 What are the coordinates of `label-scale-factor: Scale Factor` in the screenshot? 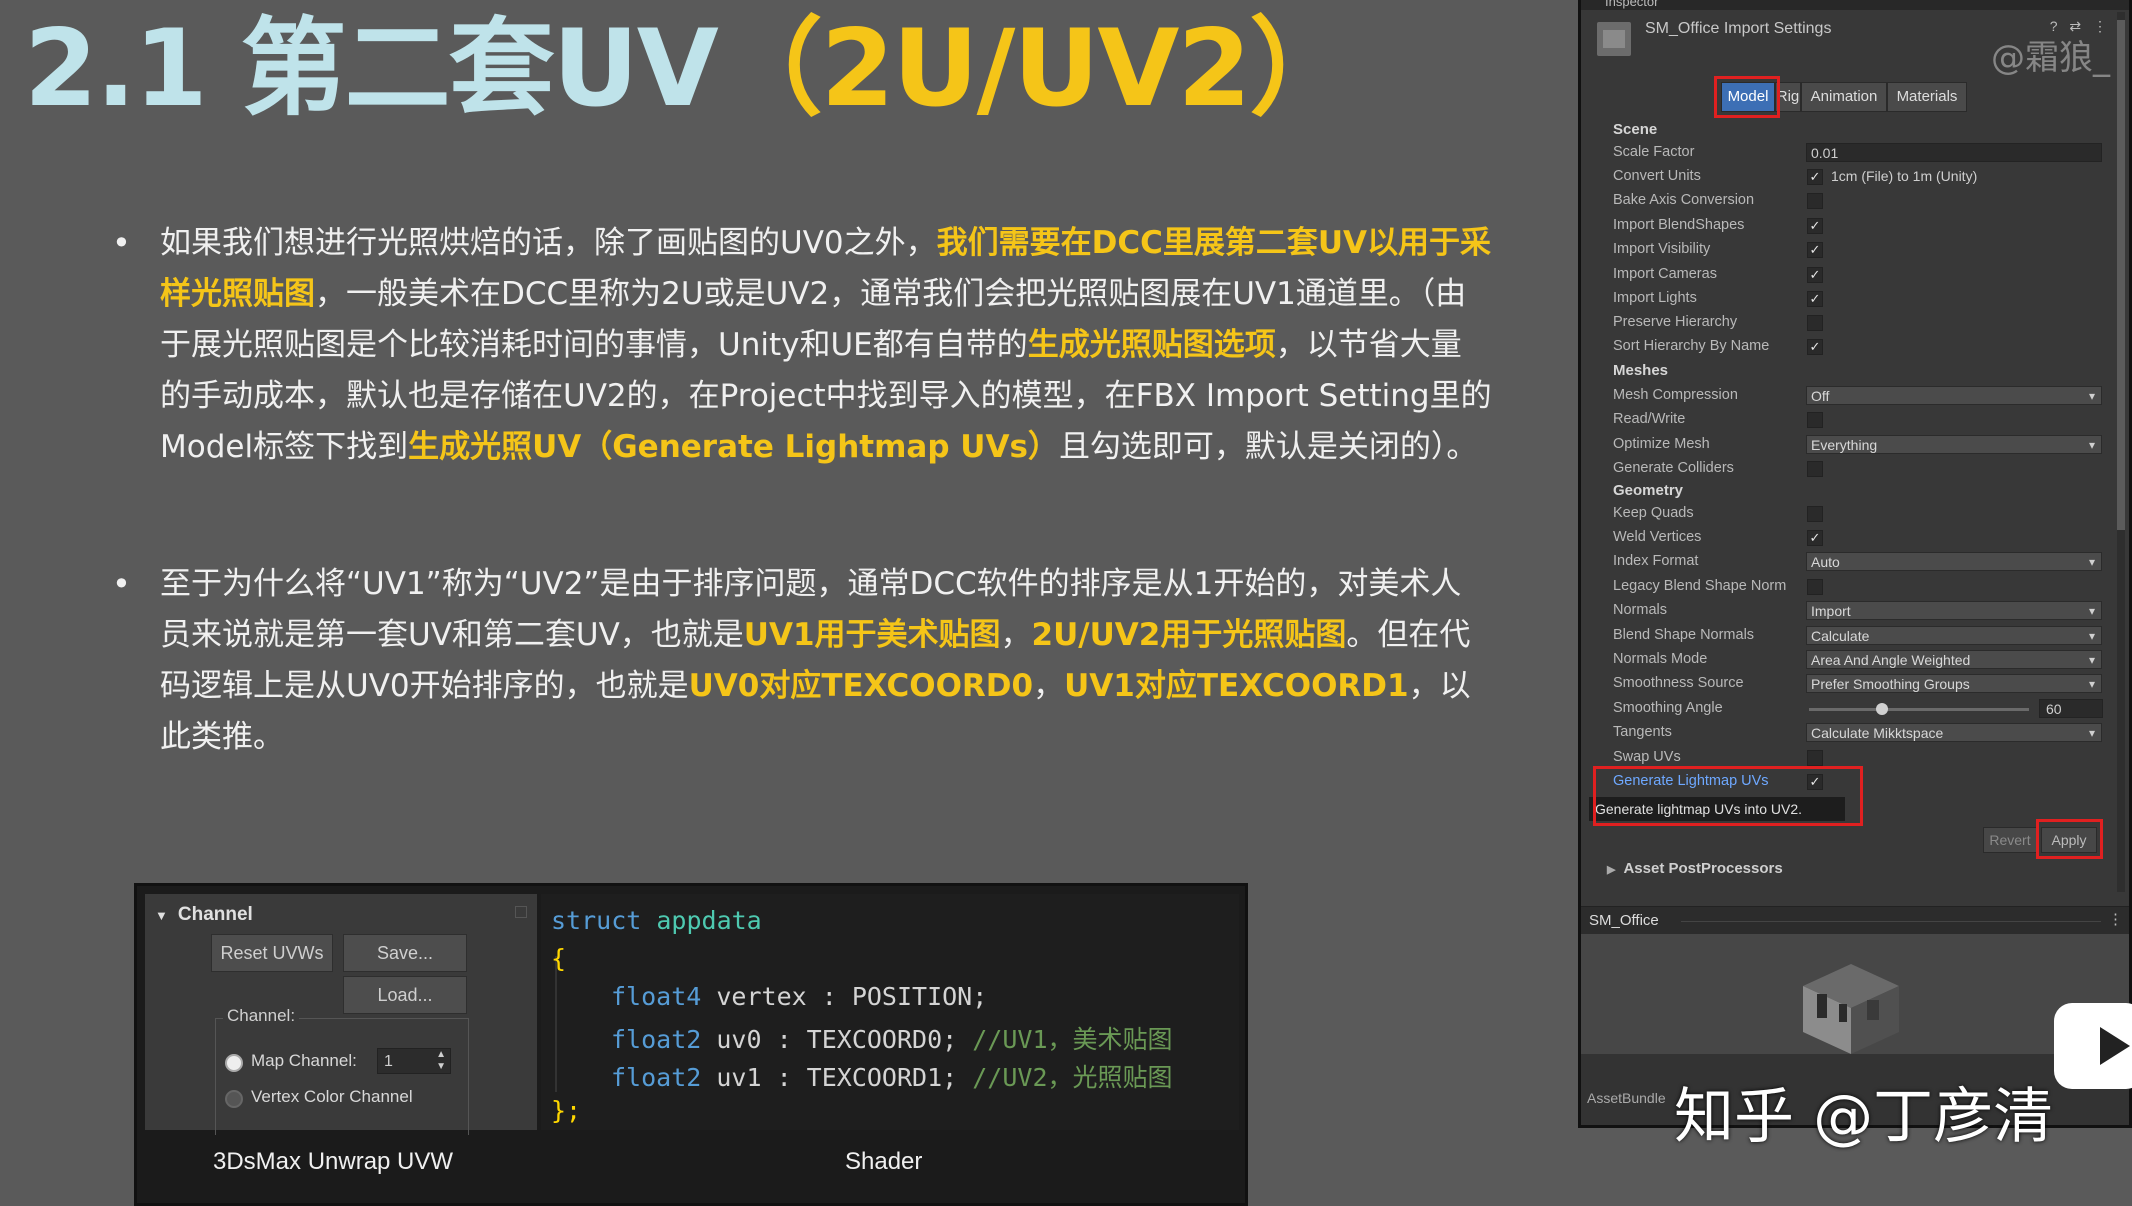 It's located at (1654, 152).